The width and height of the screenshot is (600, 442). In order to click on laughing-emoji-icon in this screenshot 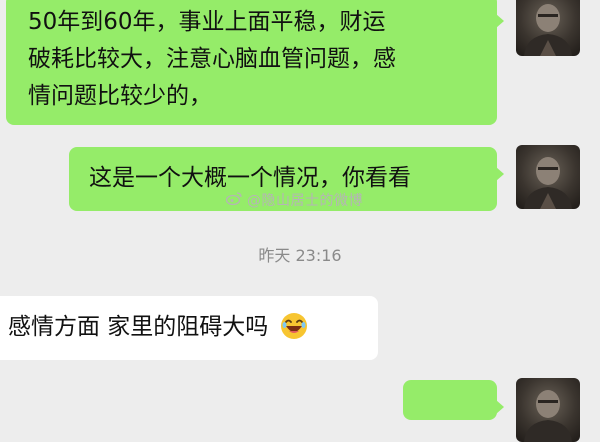, I will do `click(294, 332)`.